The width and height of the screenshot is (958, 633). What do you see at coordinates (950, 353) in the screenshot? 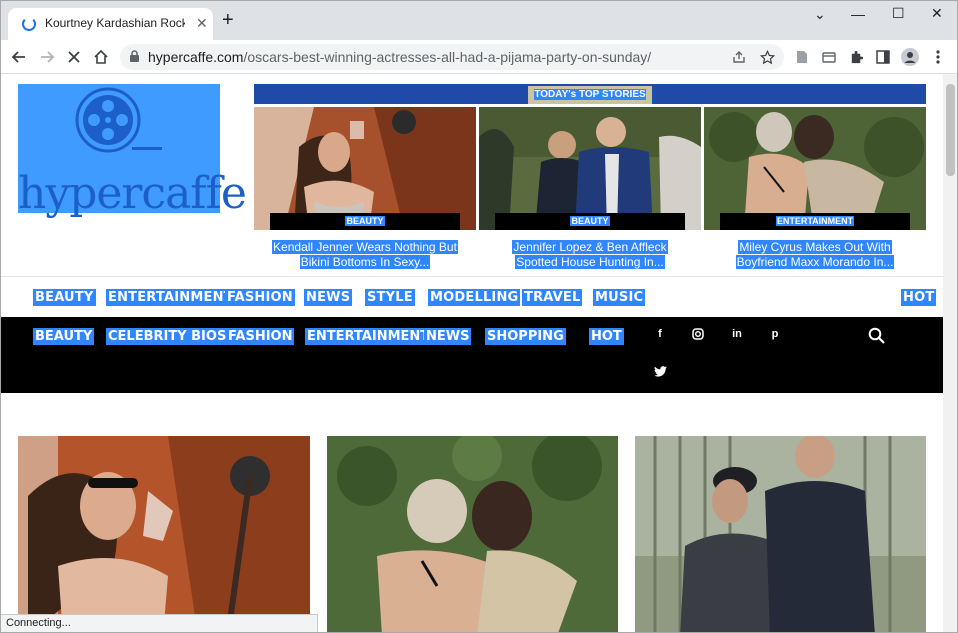
I see `scrollbar` at bounding box center [950, 353].